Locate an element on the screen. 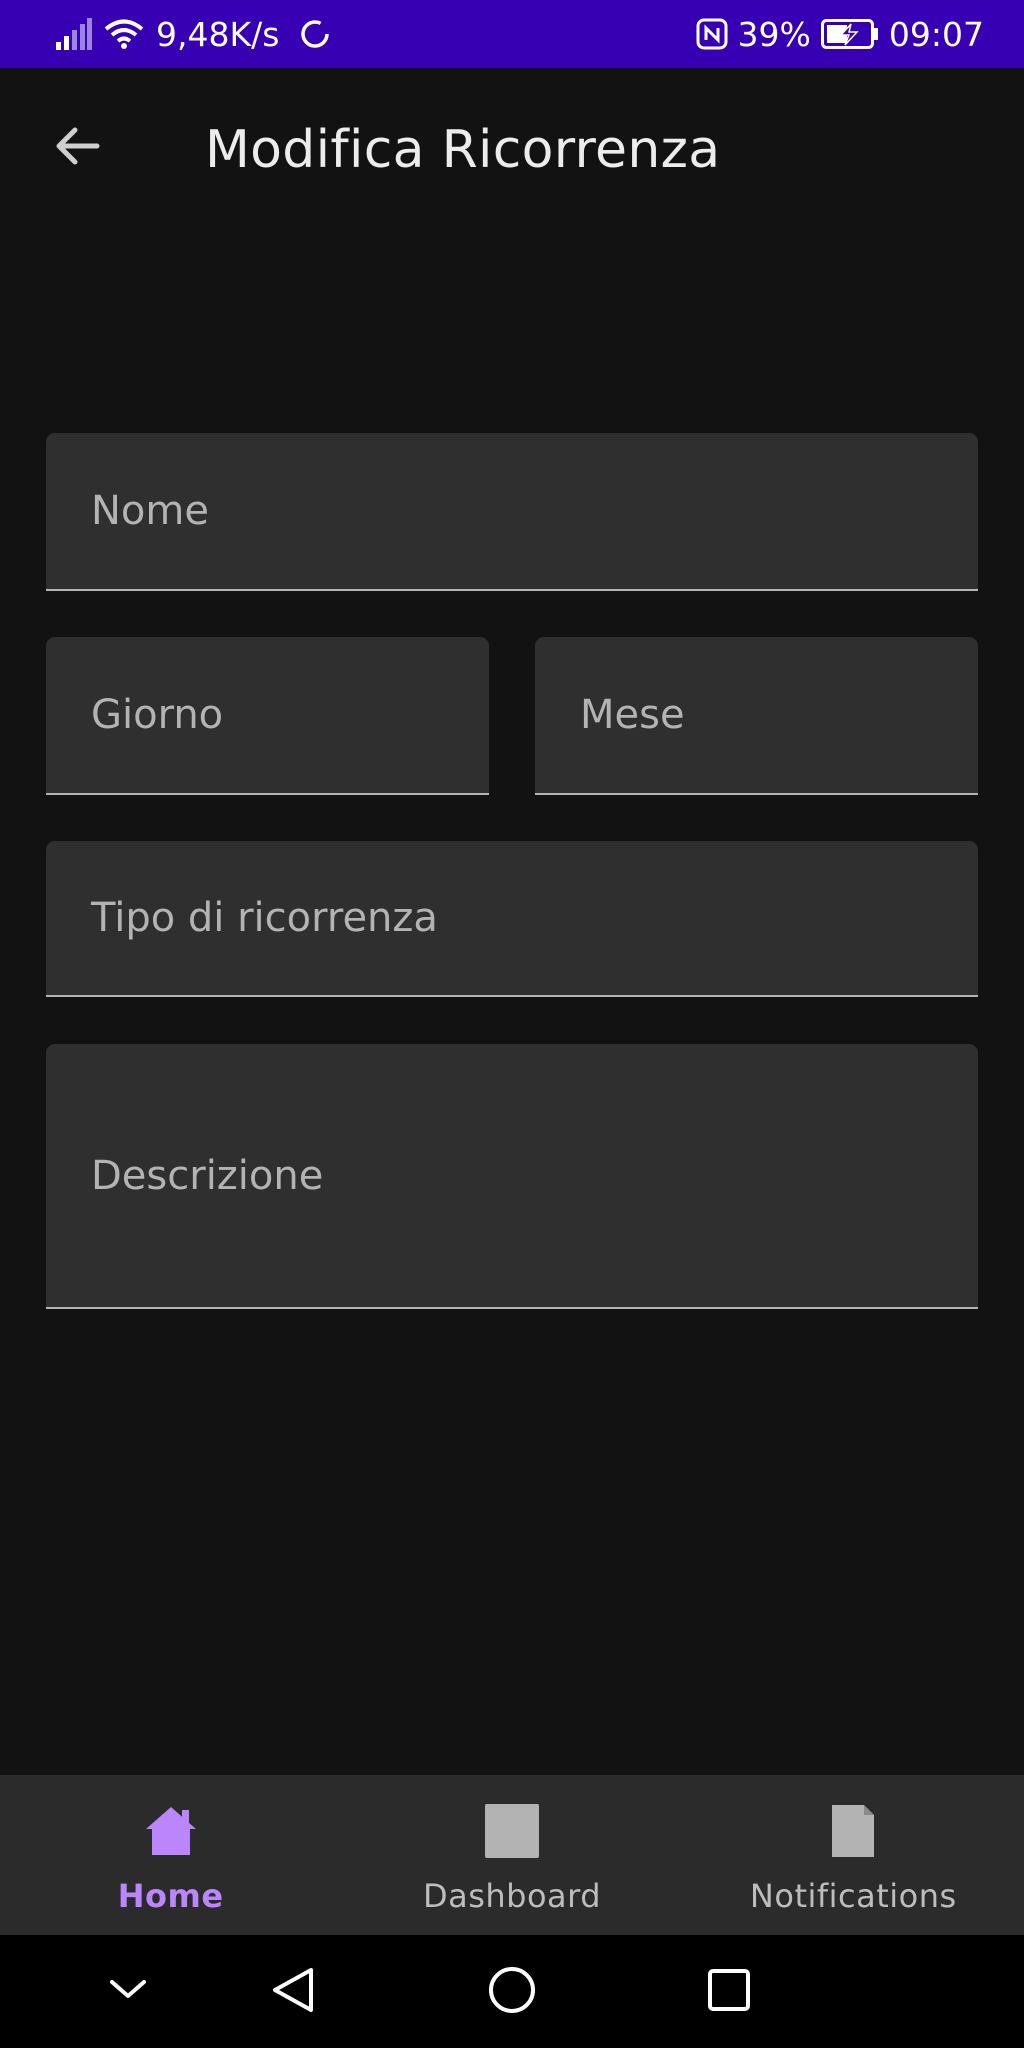 Image resolution: width=1024 pixels, height=2048 pixels. collapse-icon is located at coordinates (128, 1992).